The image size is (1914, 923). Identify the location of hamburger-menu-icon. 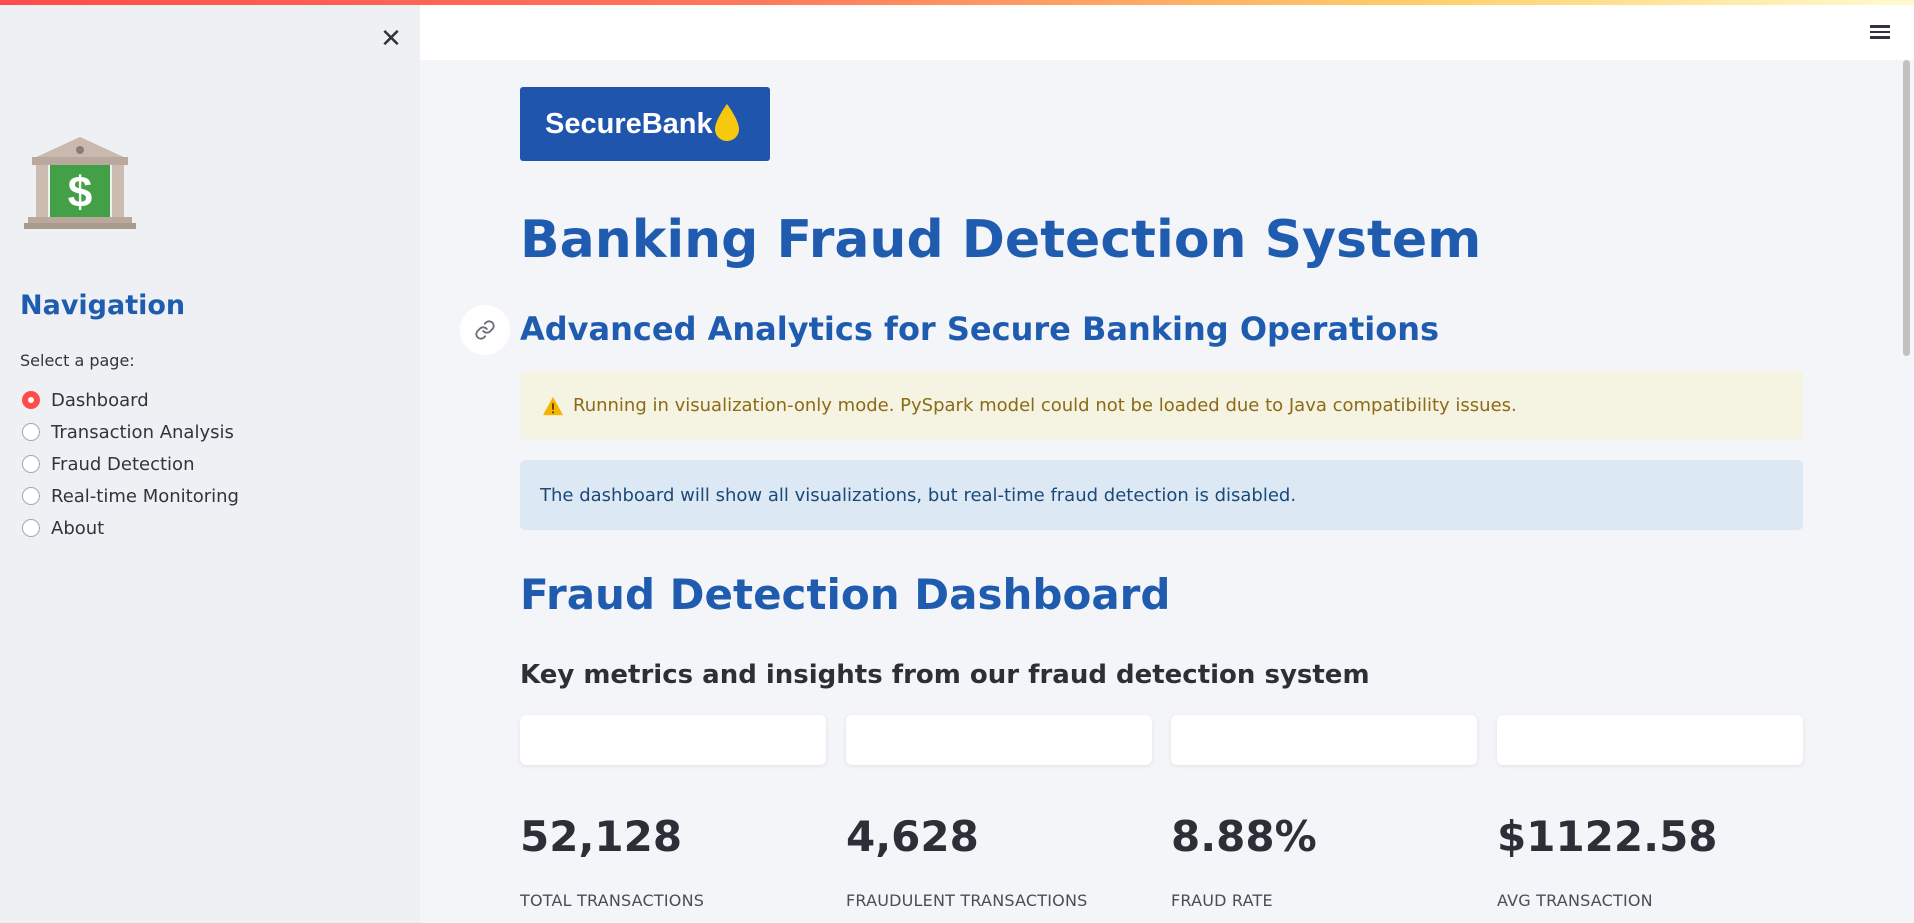
(1880, 32).